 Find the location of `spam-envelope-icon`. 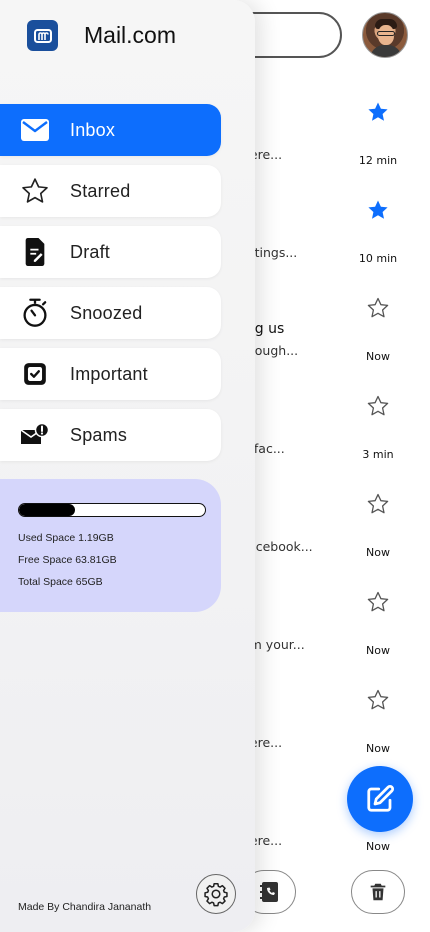

spam-envelope-icon is located at coordinates (35, 435).